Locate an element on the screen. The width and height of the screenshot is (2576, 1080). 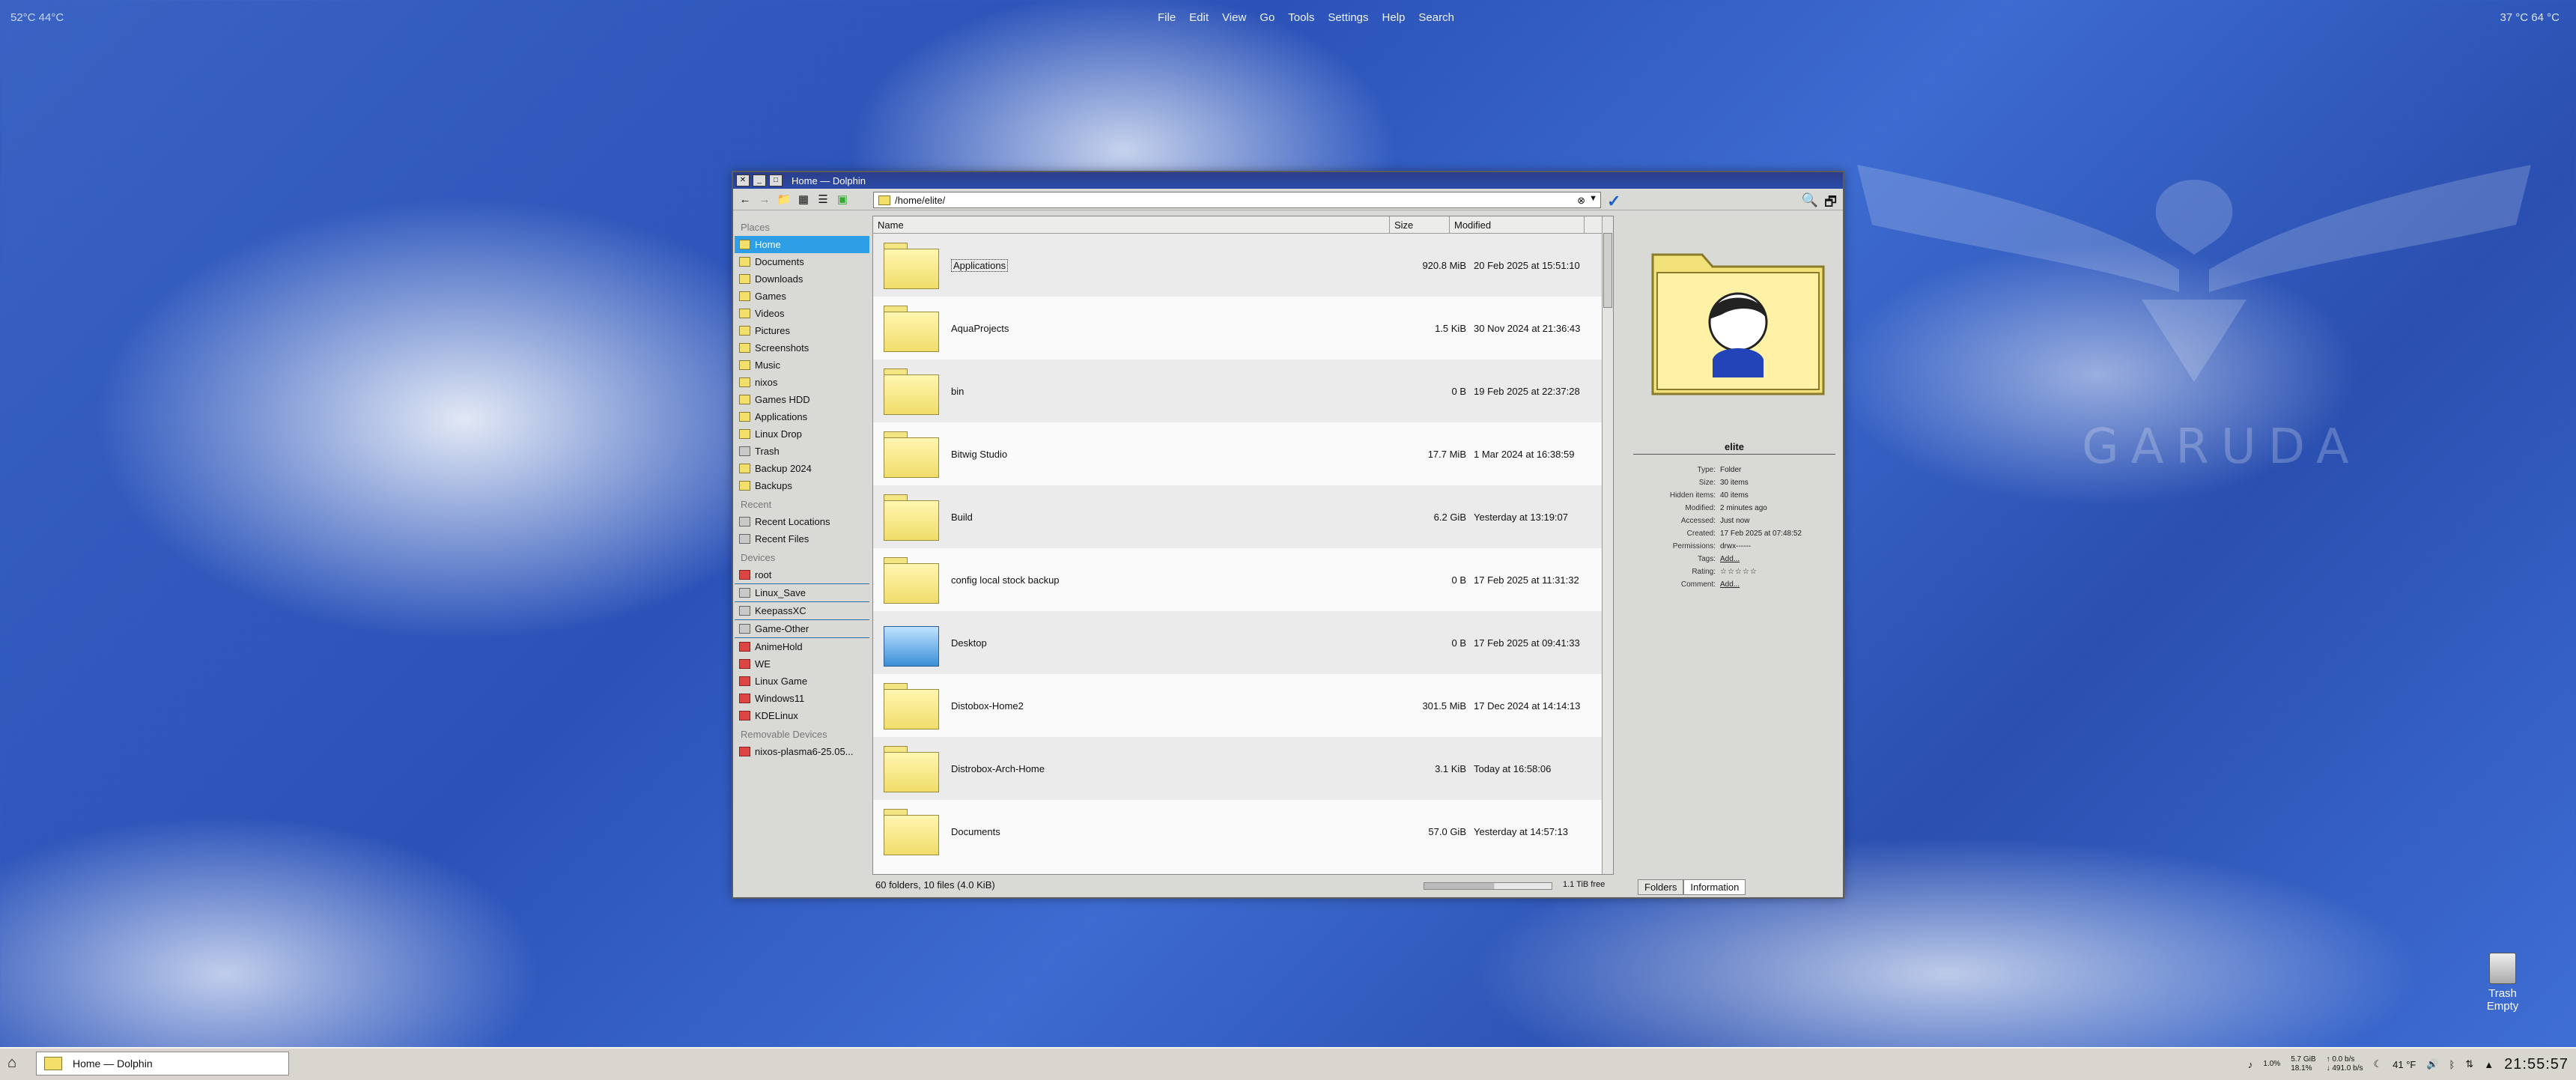
menu-file: File is located at coordinates (1167, 17).